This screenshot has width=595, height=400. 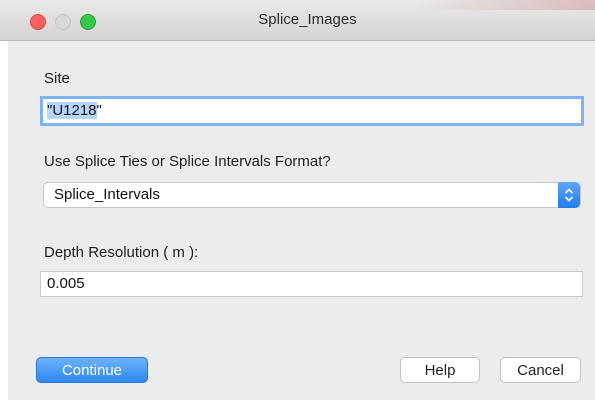 I want to click on format-select: Splice_Intervals, so click(x=312, y=195).